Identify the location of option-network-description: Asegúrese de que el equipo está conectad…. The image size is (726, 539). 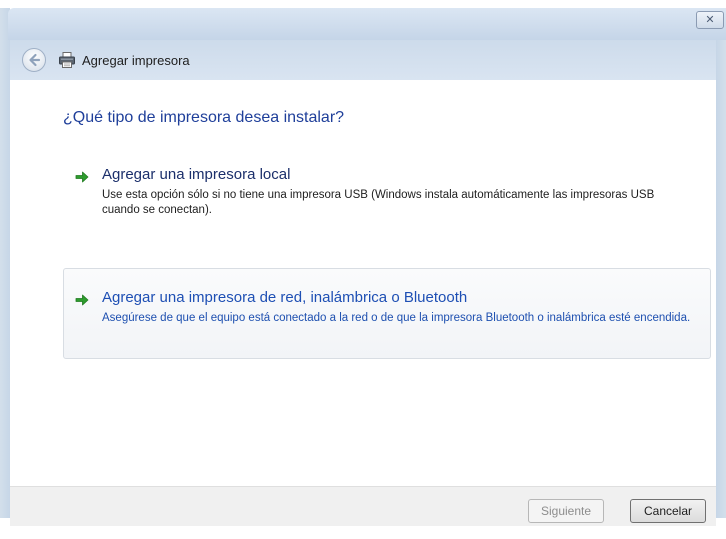
(396, 318).